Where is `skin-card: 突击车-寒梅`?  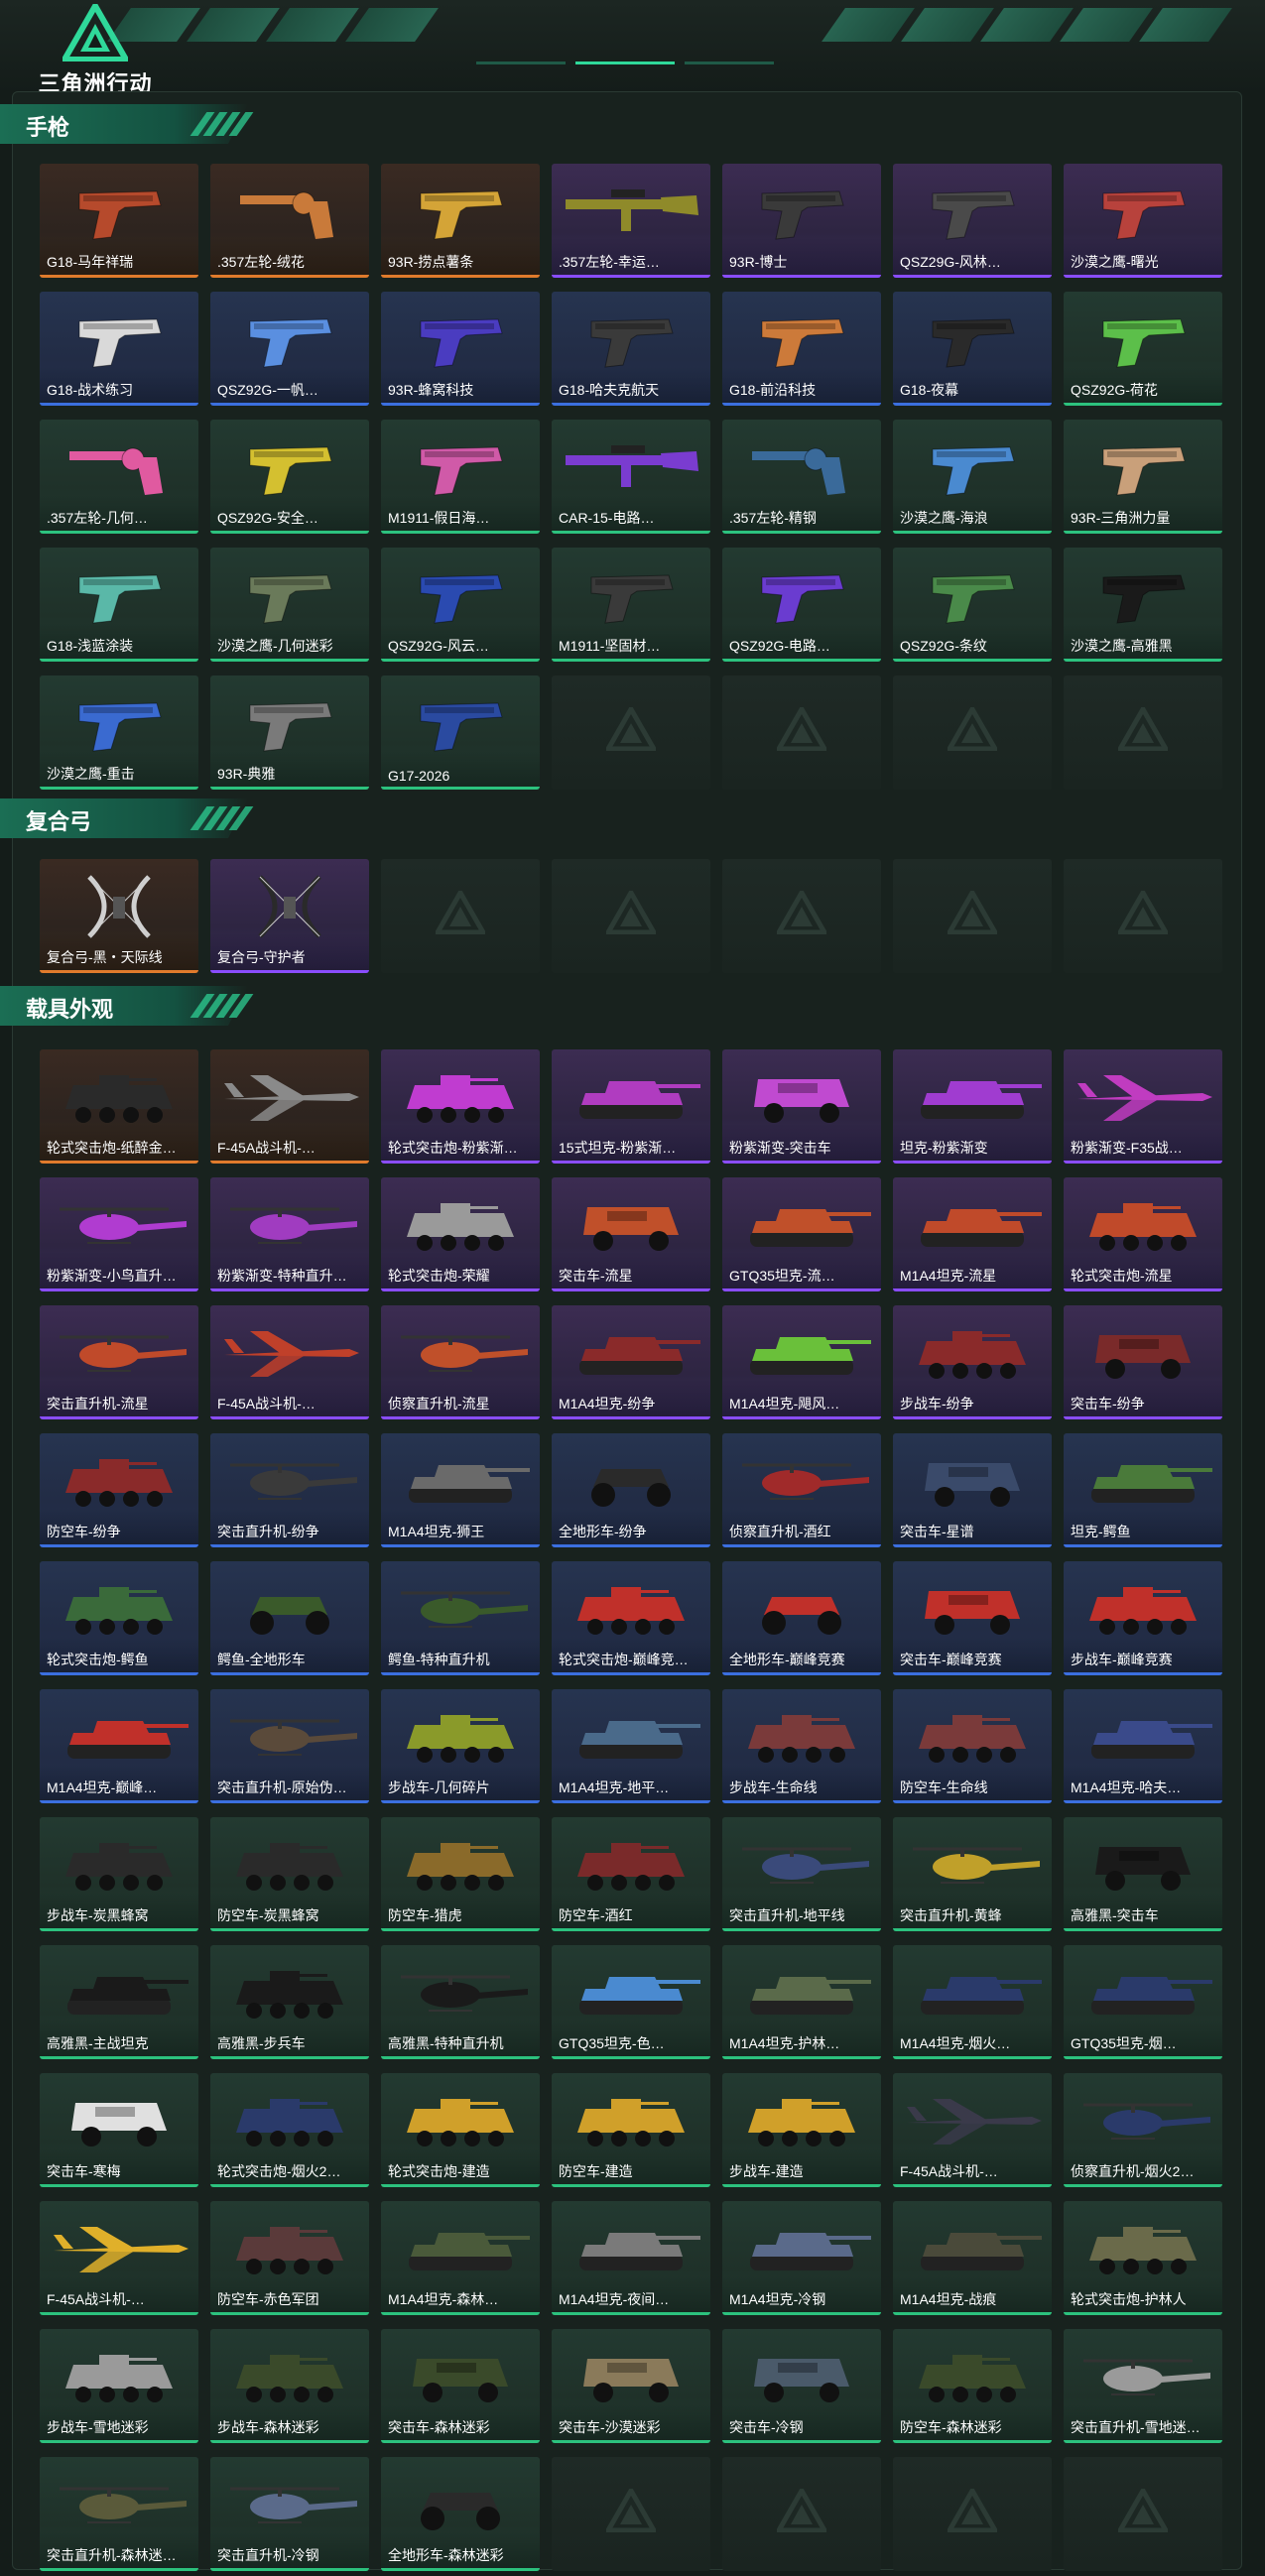 skin-card: 突击车-寒梅 is located at coordinates (119, 2130).